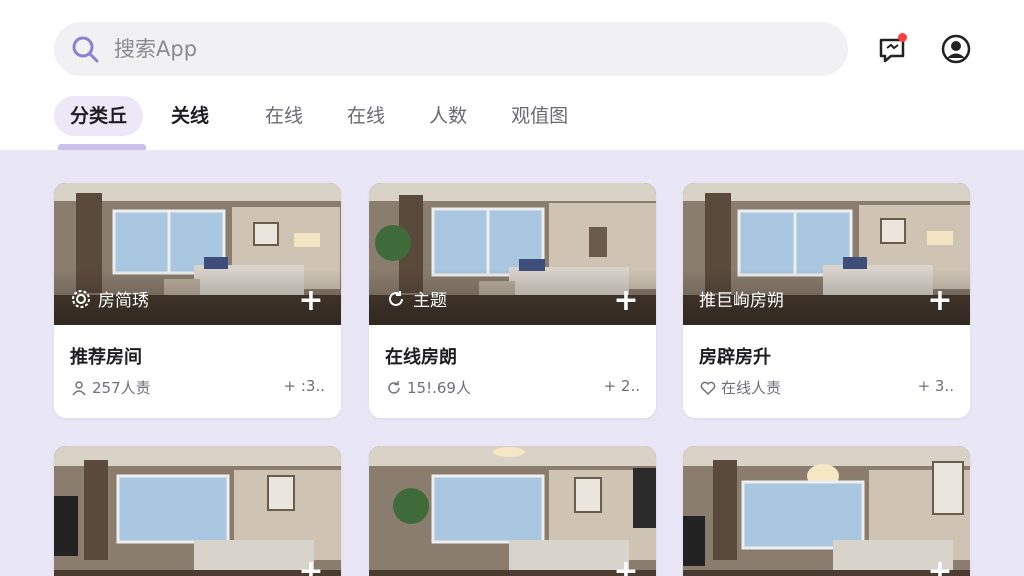  I want to click on tab-online-2: 在线, so click(366, 116).